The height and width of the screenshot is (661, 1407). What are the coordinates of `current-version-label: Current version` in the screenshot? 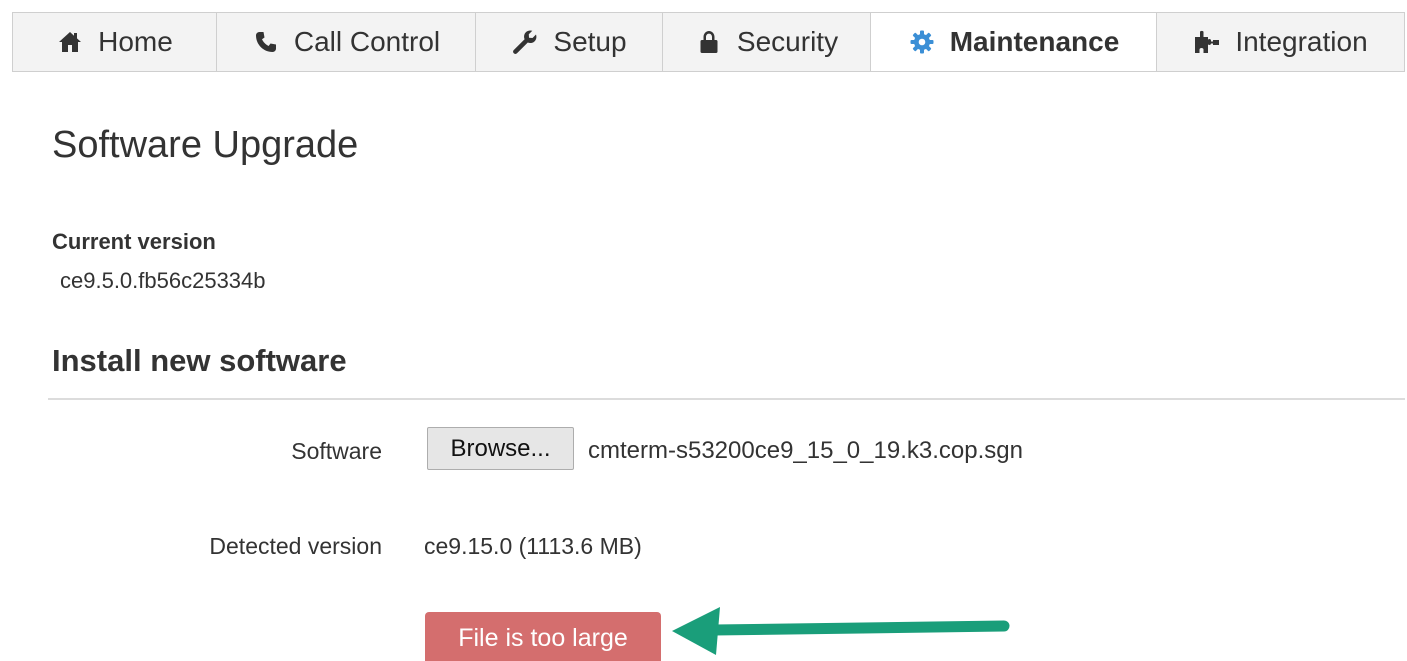 It's located at (134, 241).